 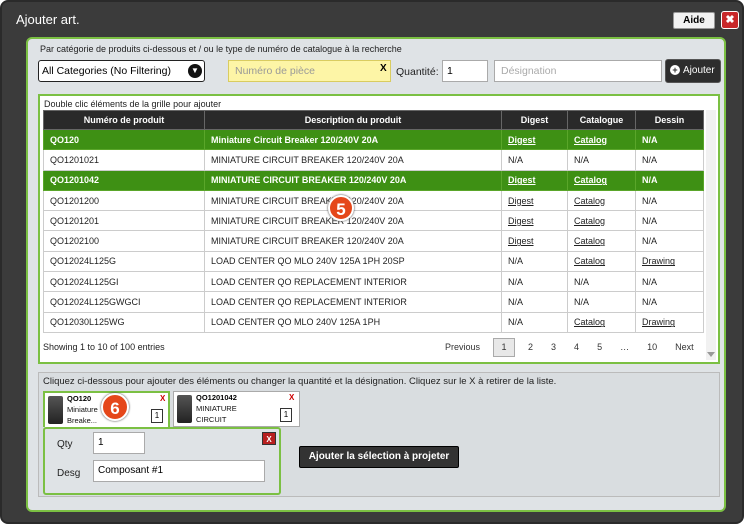 What do you see at coordinates (711, 354) in the screenshot?
I see `scroll-down-arrow-icon` at bounding box center [711, 354].